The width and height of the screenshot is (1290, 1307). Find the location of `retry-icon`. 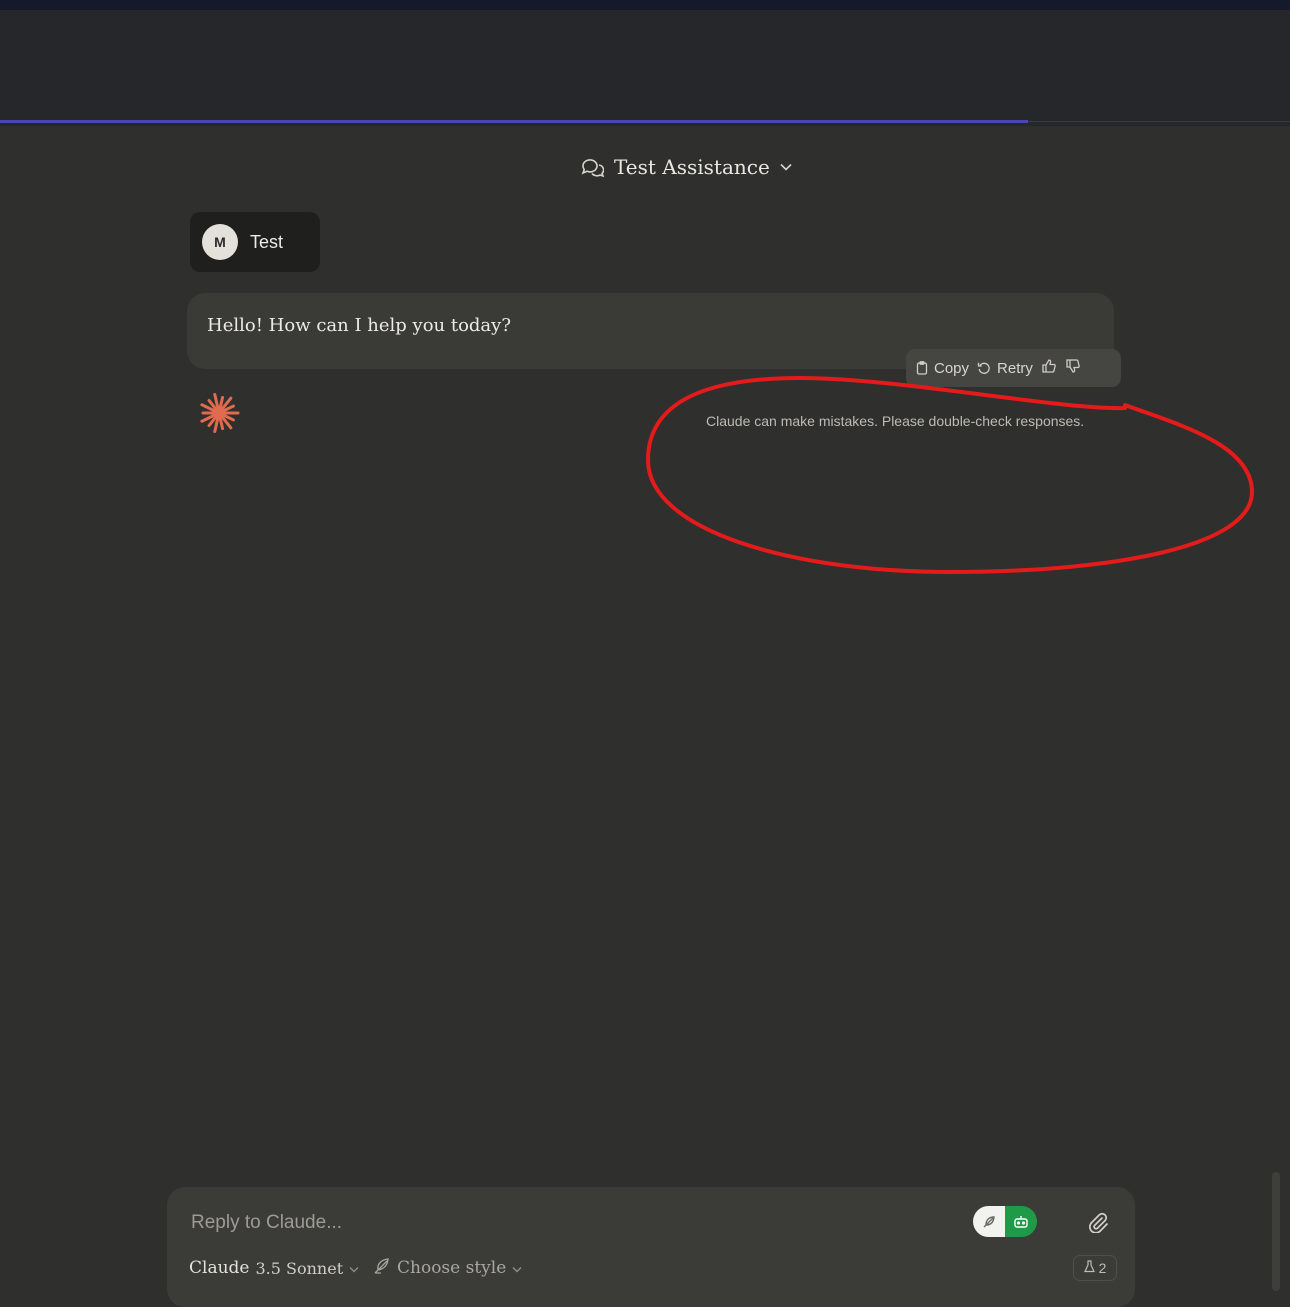

retry-icon is located at coordinates (984, 368).